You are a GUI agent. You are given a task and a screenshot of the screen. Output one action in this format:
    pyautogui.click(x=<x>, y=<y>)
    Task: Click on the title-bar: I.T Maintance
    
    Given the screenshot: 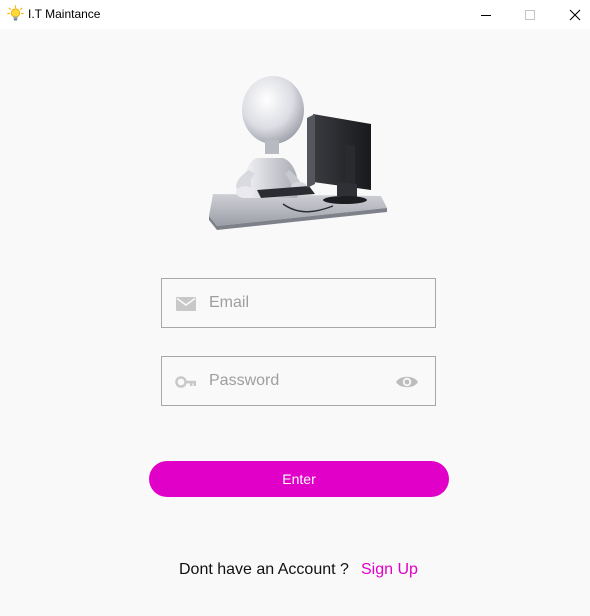 What is the action you would take?
    pyautogui.click(x=295, y=14)
    